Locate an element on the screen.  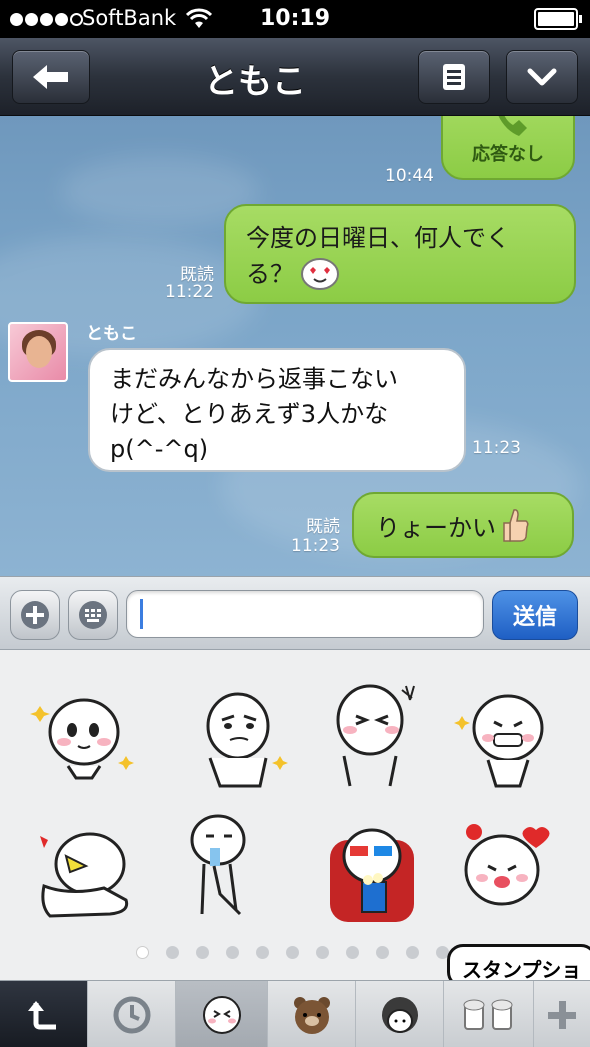
girl-sticker-icon is located at coordinates (399, 1014).